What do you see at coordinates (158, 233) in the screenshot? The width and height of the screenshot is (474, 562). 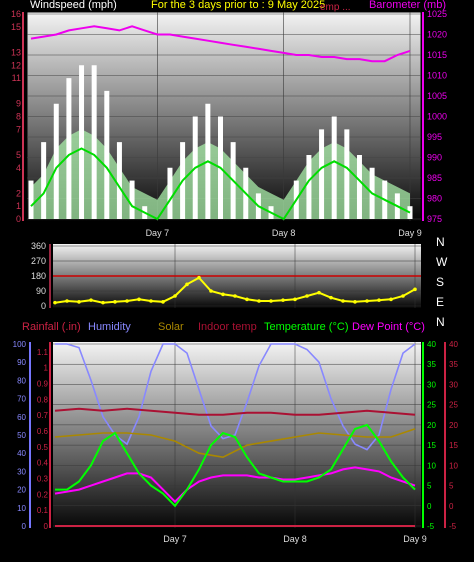 I see `day-tick-label: Day 7` at bounding box center [158, 233].